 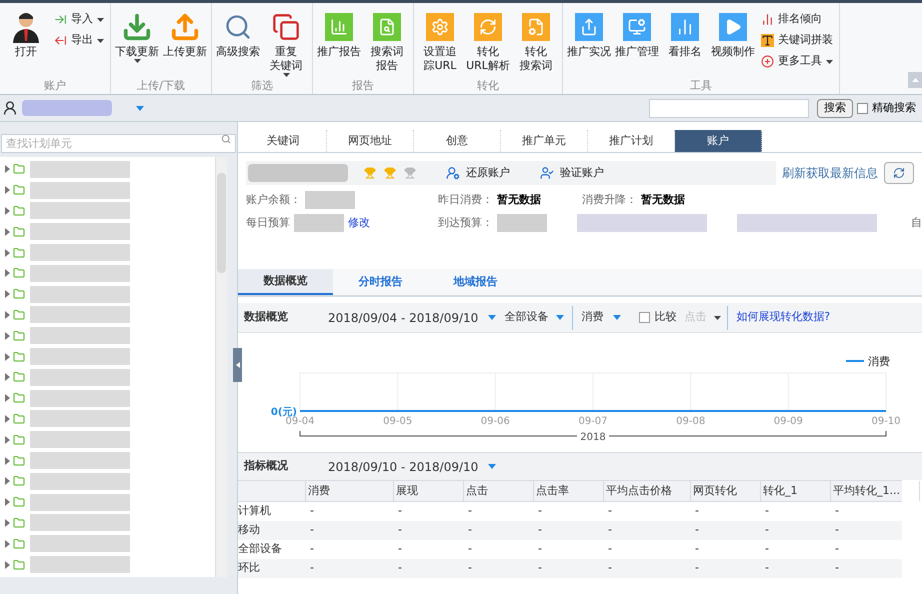 What do you see at coordinates (835, 108) in the screenshot?
I see `search-button: 搜索` at bounding box center [835, 108].